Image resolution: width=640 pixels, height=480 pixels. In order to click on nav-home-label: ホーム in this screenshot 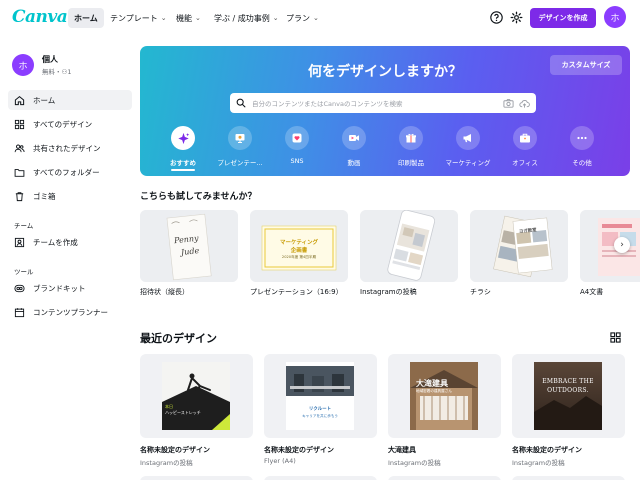, I will do `click(86, 18)`.